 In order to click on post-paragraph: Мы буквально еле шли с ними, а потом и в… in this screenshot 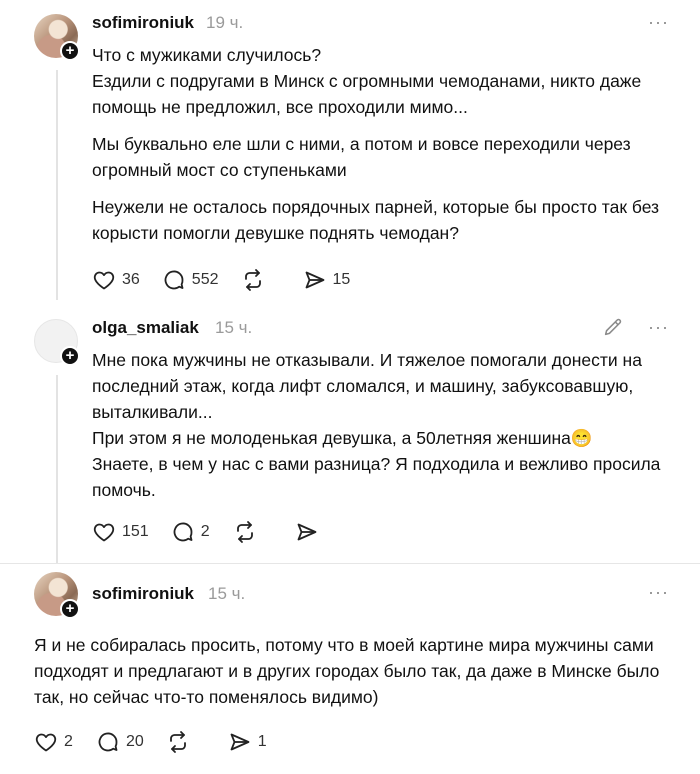, I will do `click(361, 157)`.